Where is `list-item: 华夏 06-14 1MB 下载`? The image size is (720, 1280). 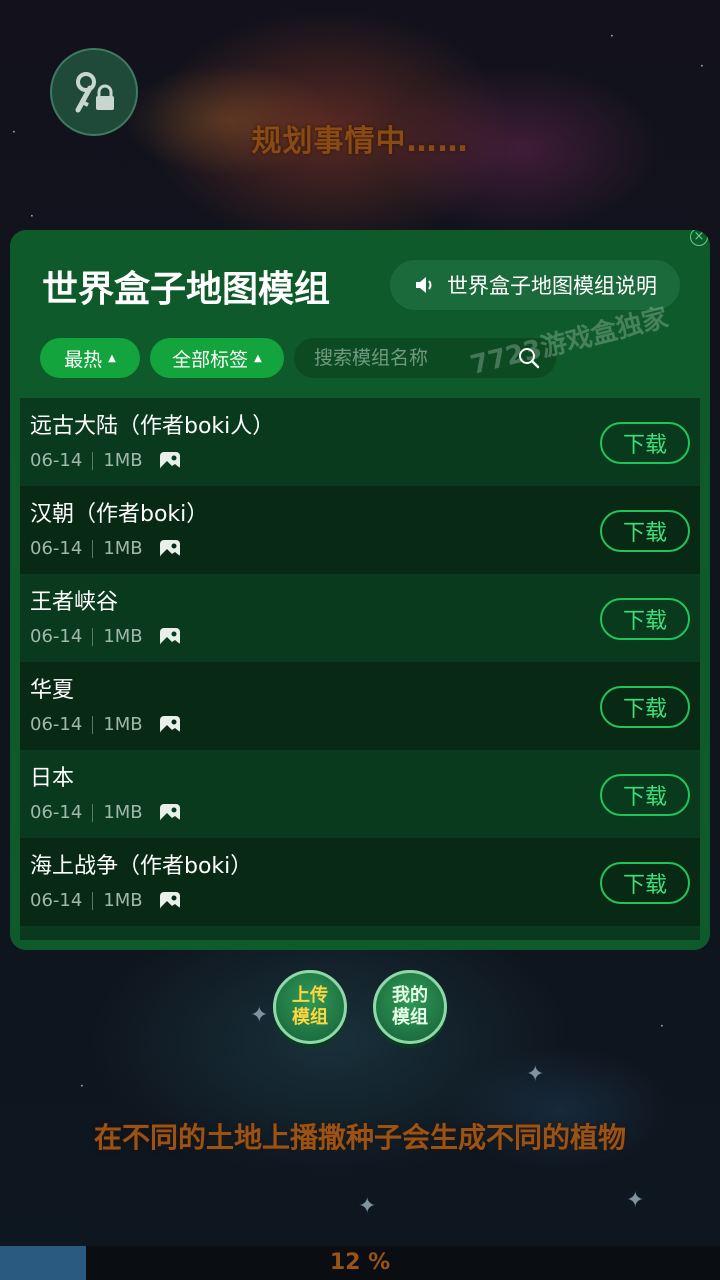
list-item: 华夏 06-14 1MB 下载 is located at coordinates (360, 706).